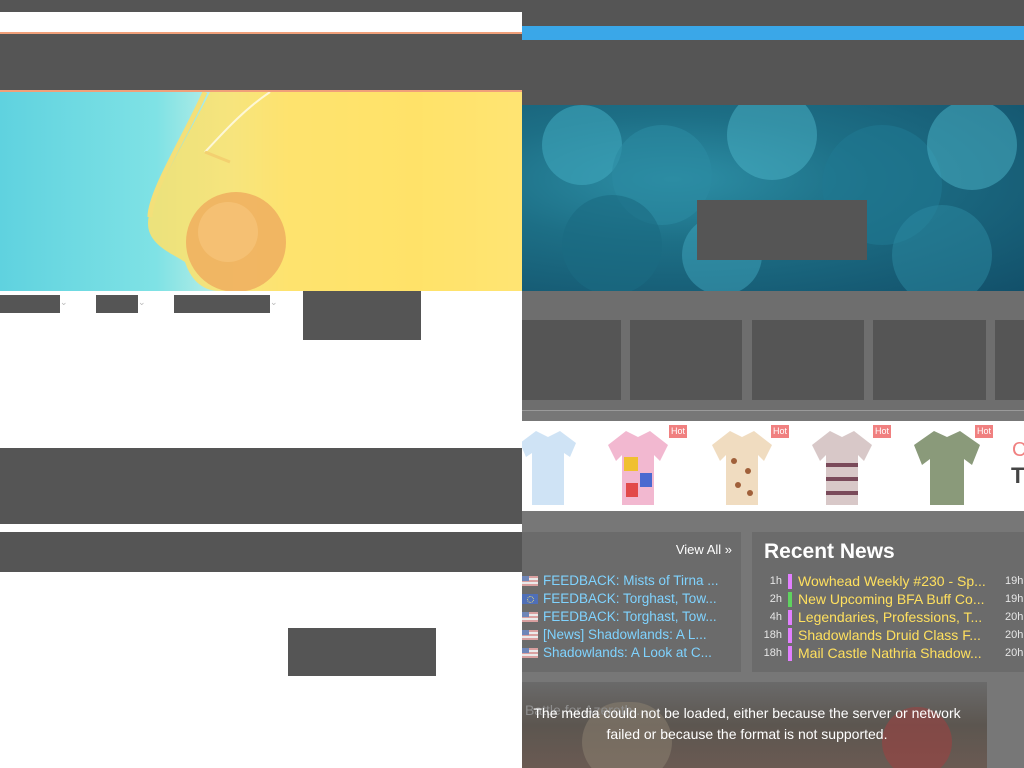 The height and width of the screenshot is (768, 1024). What do you see at coordinates (261, 191) in the screenshot?
I see `left-hero-image` at bounding box center [261, 191].